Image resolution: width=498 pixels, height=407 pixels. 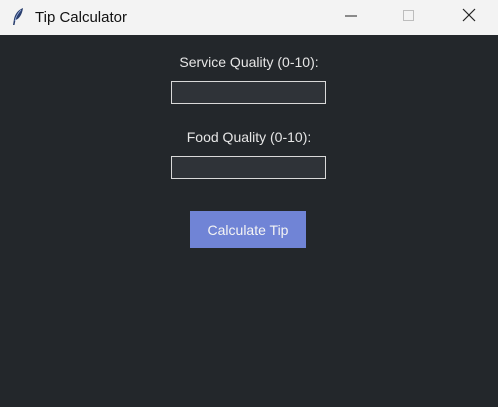 I want to click on title-bar: Tip Calculator, so click(x=249, y=17).